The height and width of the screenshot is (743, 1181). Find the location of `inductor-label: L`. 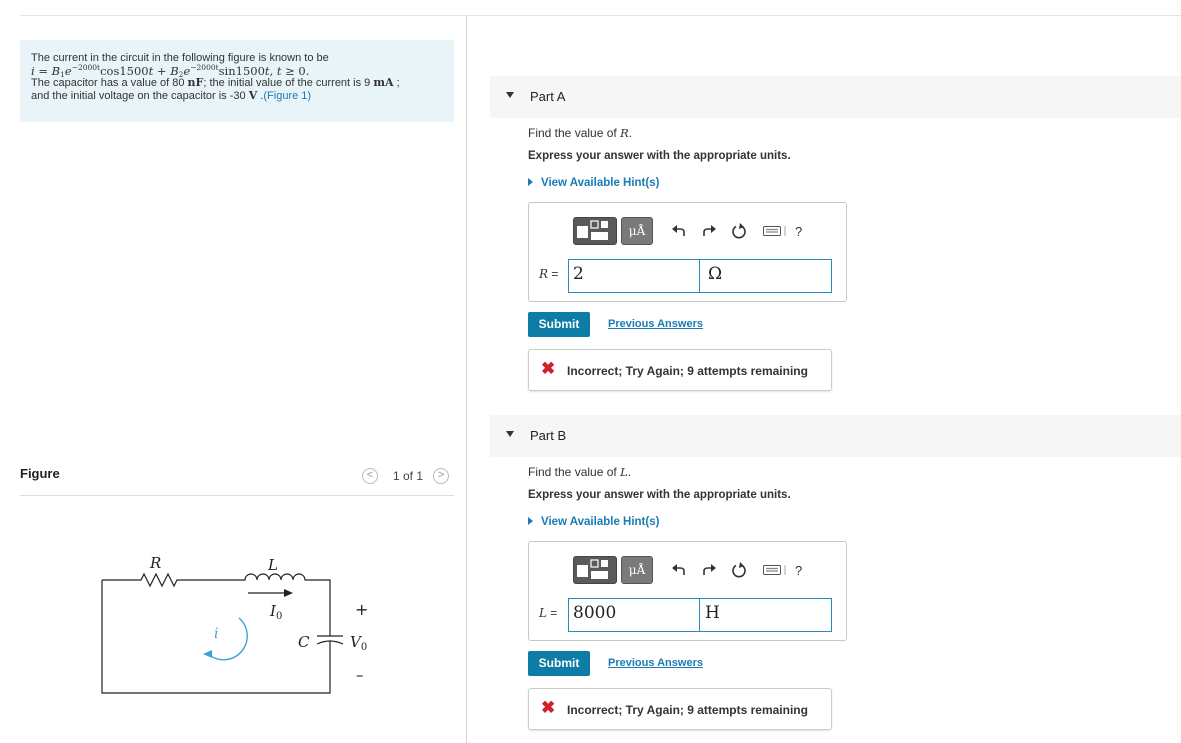

inductor-label: L is located at coordinates (272, 565).